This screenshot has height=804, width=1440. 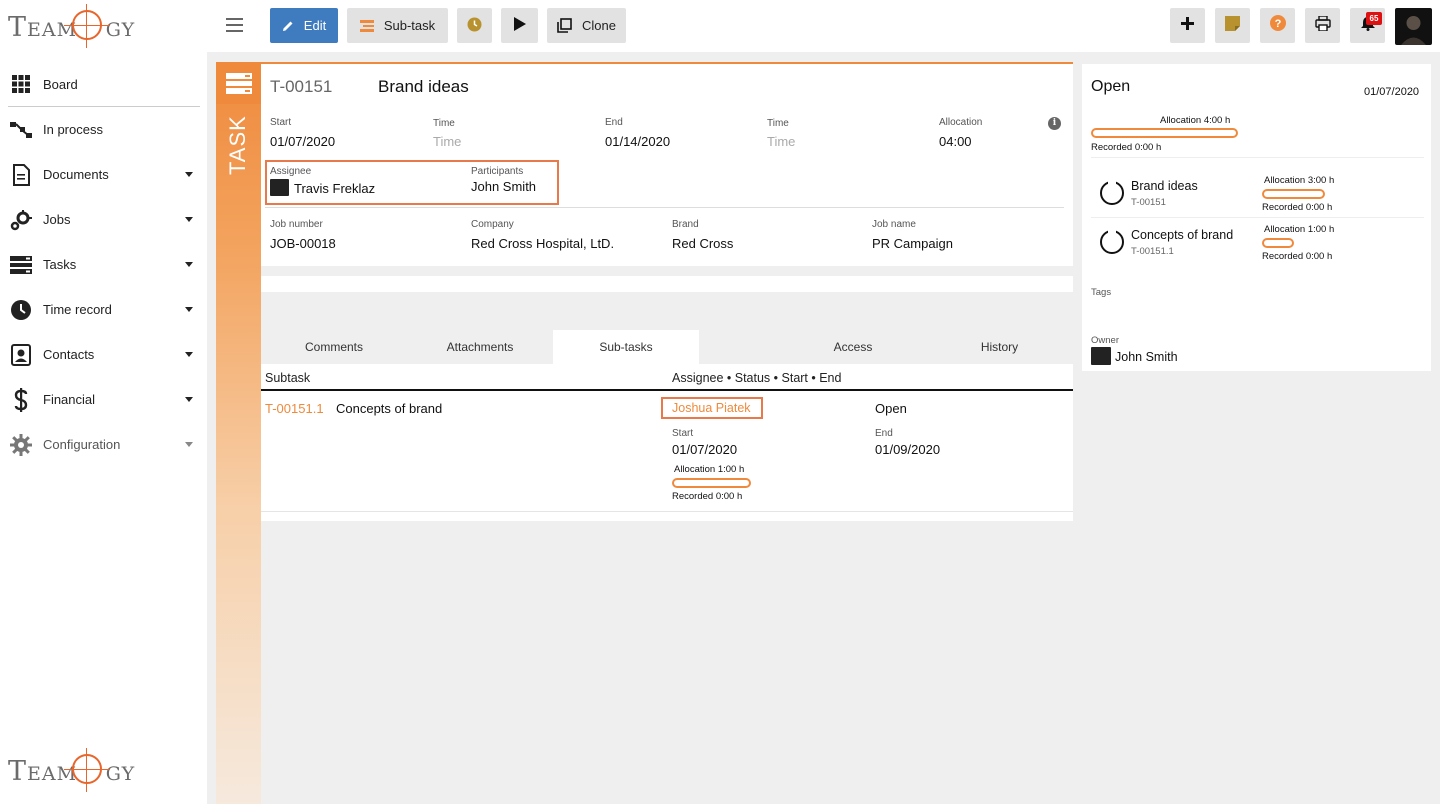 What do you see at coordinates (104, 84) in the screenshot?
I see `sidebar-item-board: Board` at bounding box center [104, 84].